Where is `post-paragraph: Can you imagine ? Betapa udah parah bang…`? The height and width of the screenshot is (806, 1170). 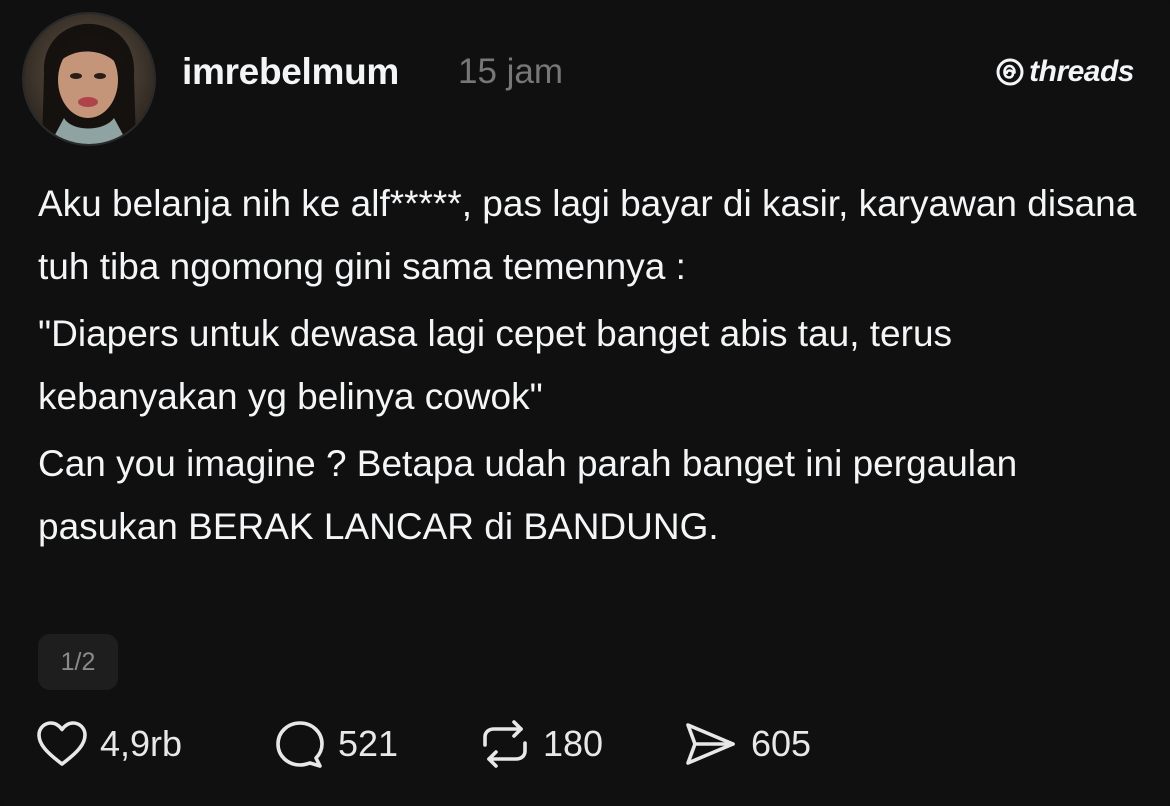 post-paragraph: Can you imagine ? Betapa udah parah bang… is located at coordinates (528, 495).